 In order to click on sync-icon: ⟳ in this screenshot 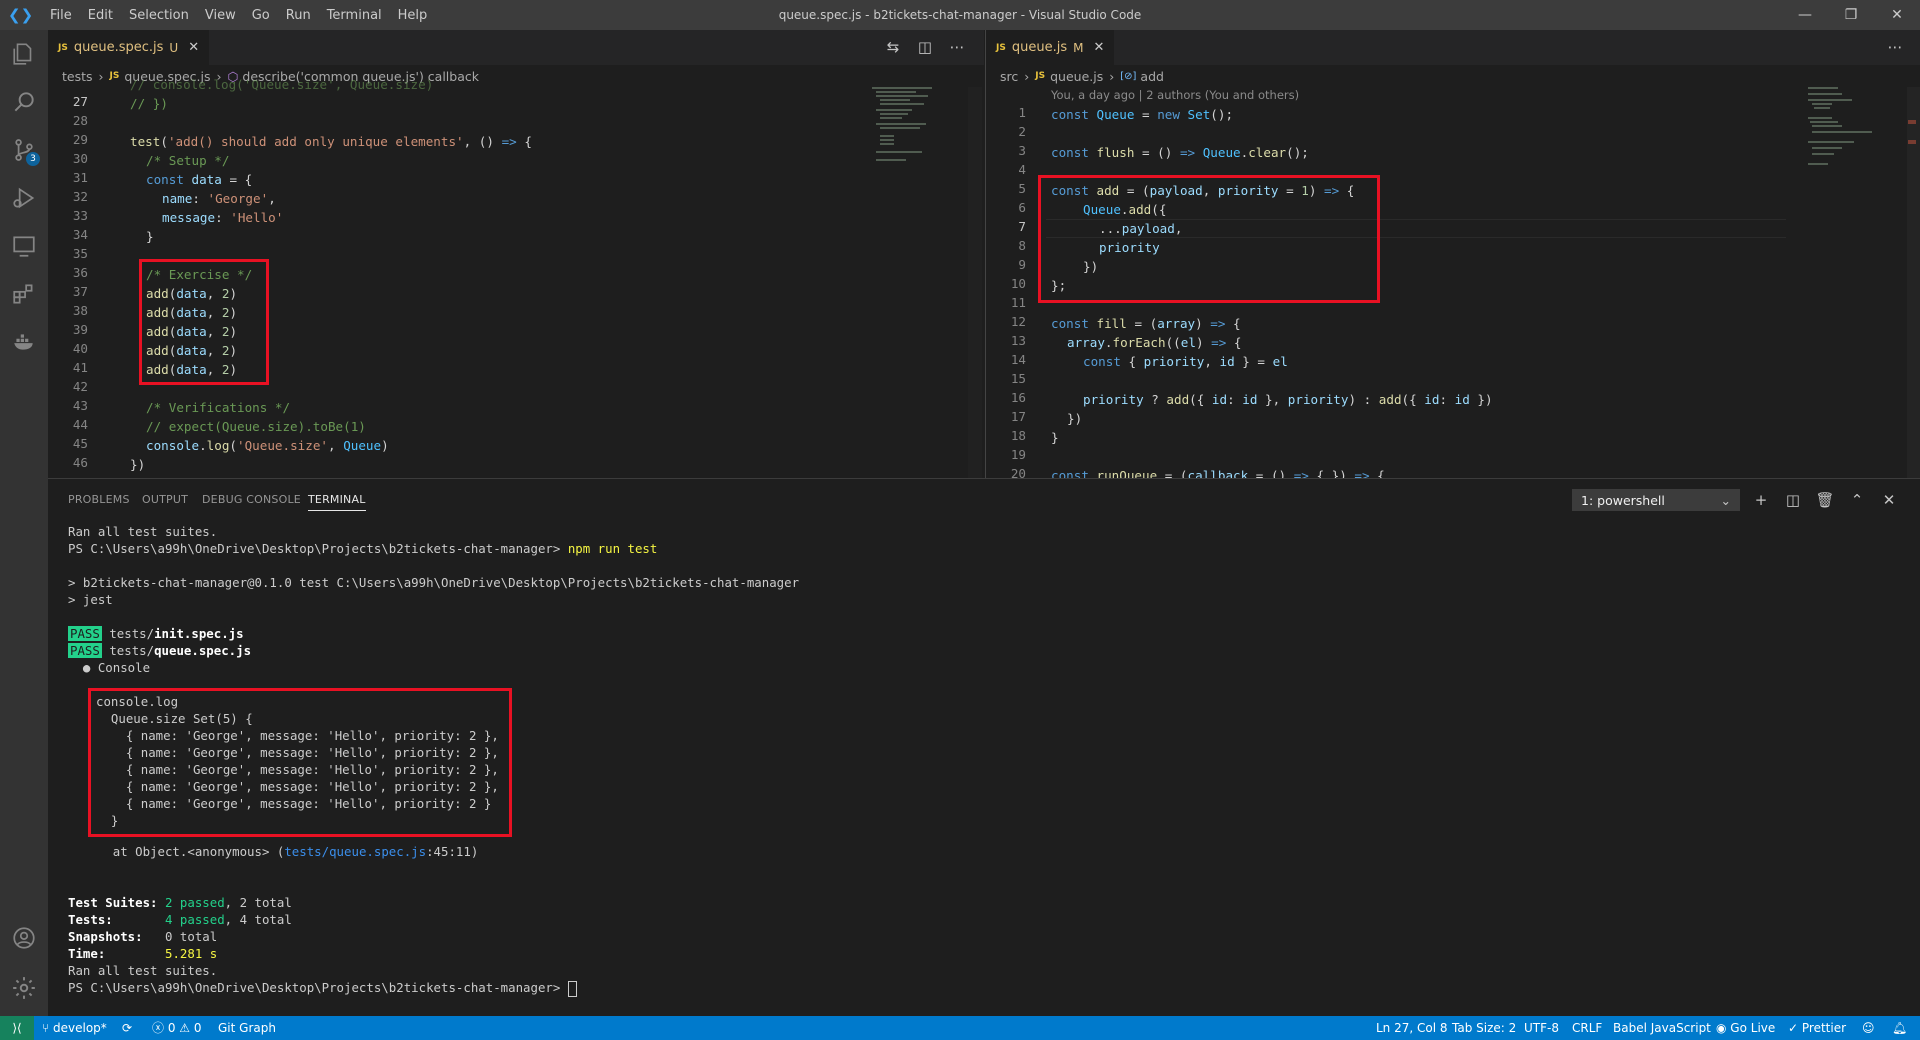, I will do `click(127, 1028)`.